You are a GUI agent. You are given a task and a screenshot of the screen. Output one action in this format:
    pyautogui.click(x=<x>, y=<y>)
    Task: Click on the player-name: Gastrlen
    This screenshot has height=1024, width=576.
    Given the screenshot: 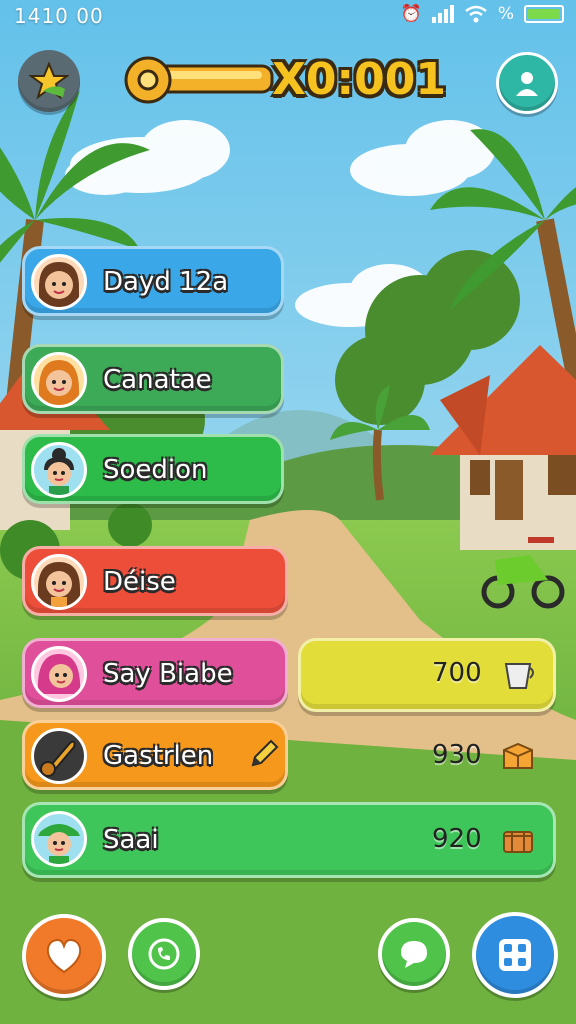 What is the action you would take?
    pyautogui.click(x=158, y=756)
    